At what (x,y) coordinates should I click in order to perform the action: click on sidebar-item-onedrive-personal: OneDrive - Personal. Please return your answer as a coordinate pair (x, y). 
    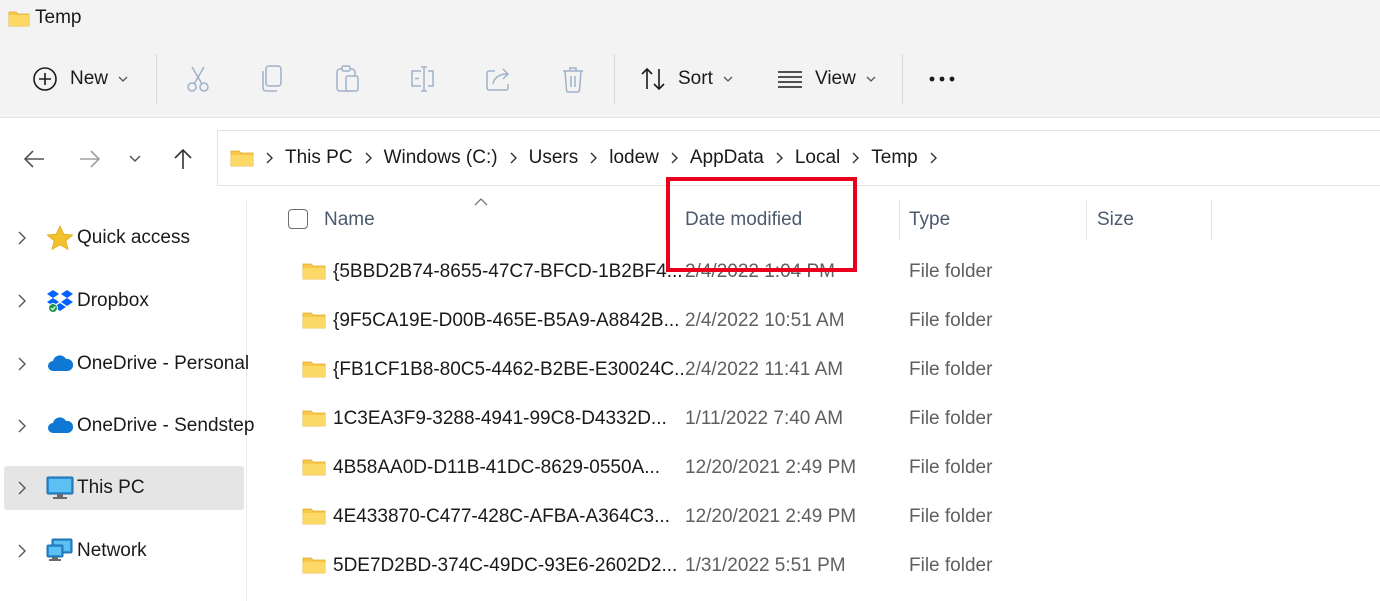
    Looking at the image, I should click on (126, 364).